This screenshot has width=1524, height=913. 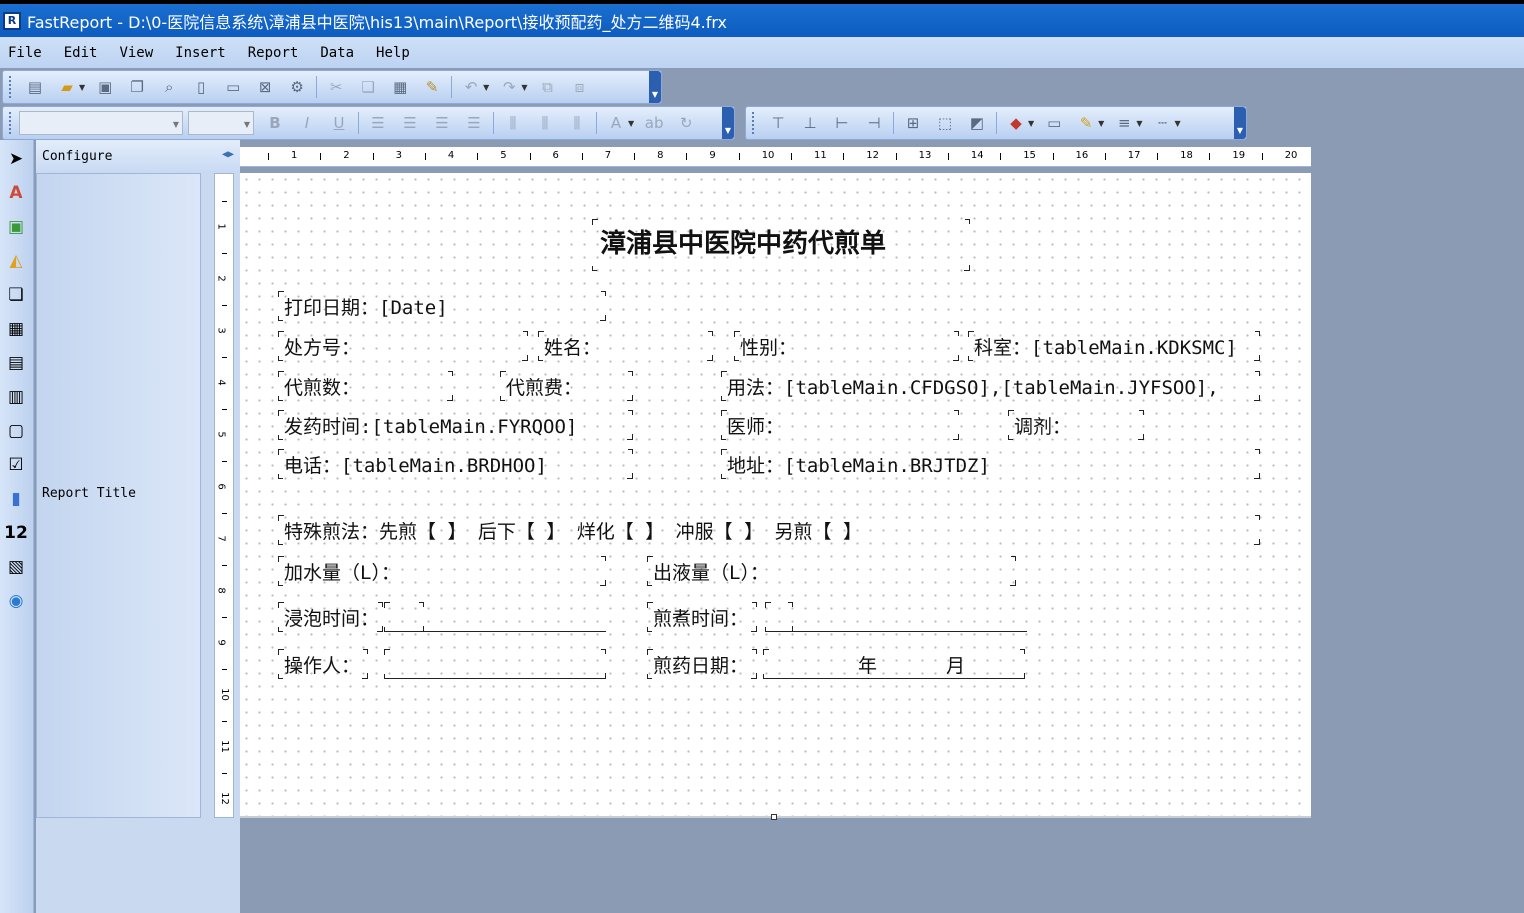 I want to click on menu-report: Report, so click(x=273, y=53).